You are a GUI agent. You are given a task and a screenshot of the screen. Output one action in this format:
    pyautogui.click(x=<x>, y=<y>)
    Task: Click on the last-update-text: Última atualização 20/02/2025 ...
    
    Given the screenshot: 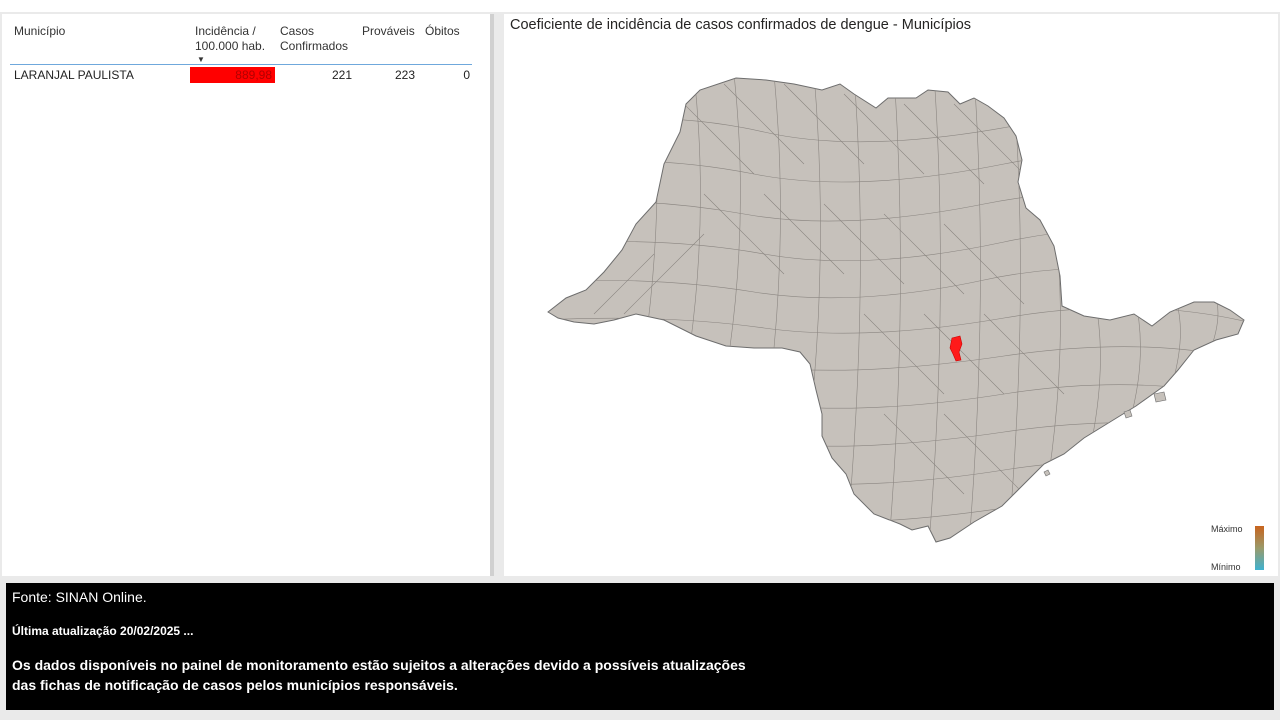 What is the action you would take?
    pyautogui.click(x=103, y=631)
    